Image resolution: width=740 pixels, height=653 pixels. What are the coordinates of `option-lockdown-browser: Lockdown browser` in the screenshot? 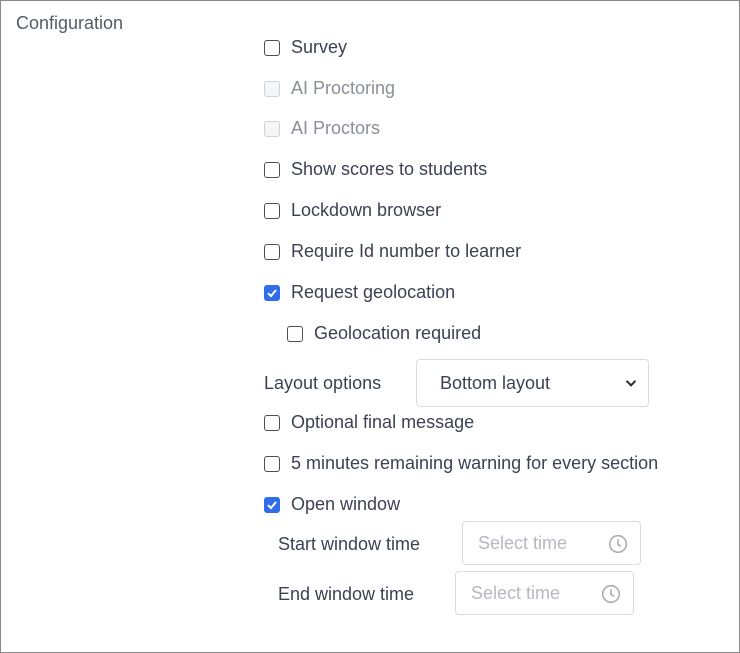 It's located at (352, 210).